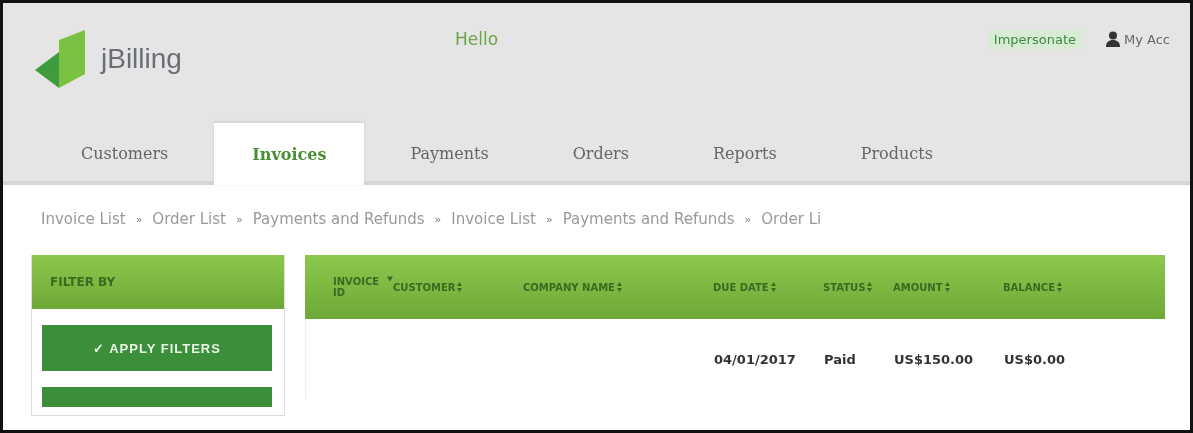  I want to click on breadcrumb-link: Order List, so click(189, 219).